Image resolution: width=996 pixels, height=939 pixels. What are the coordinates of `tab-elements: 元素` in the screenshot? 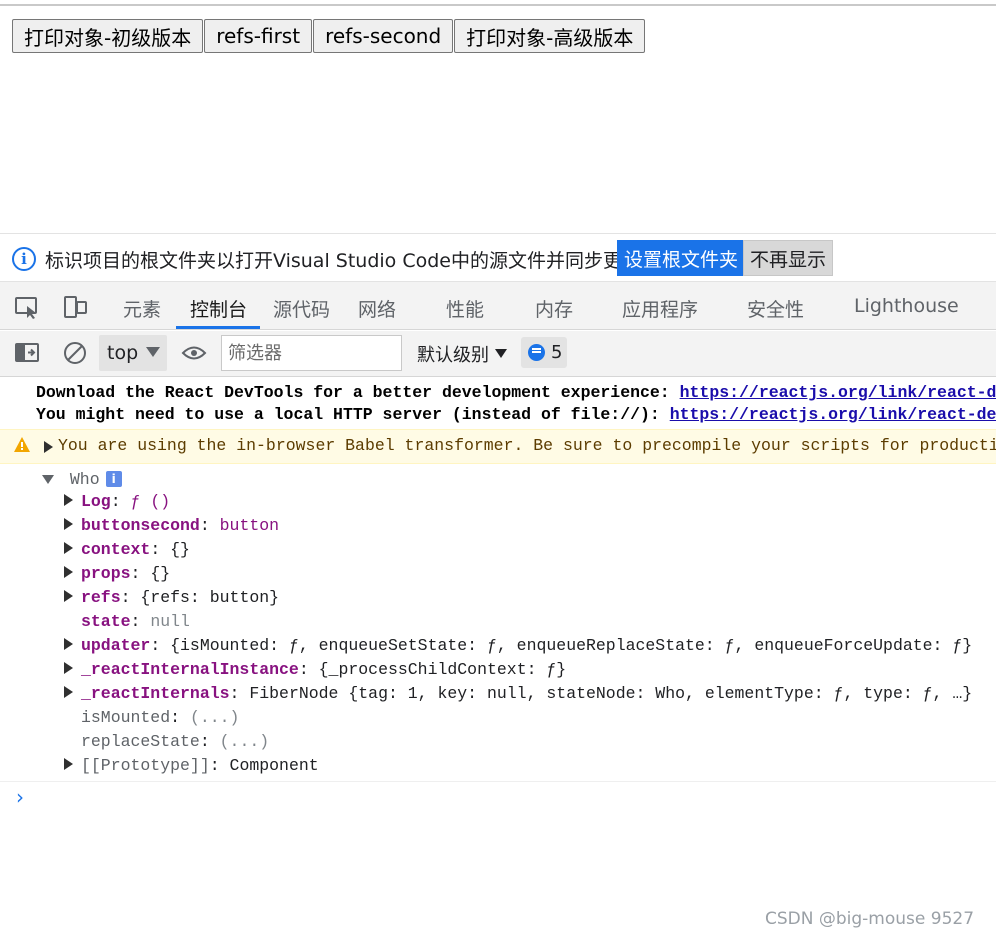 It's located at (142, 308).